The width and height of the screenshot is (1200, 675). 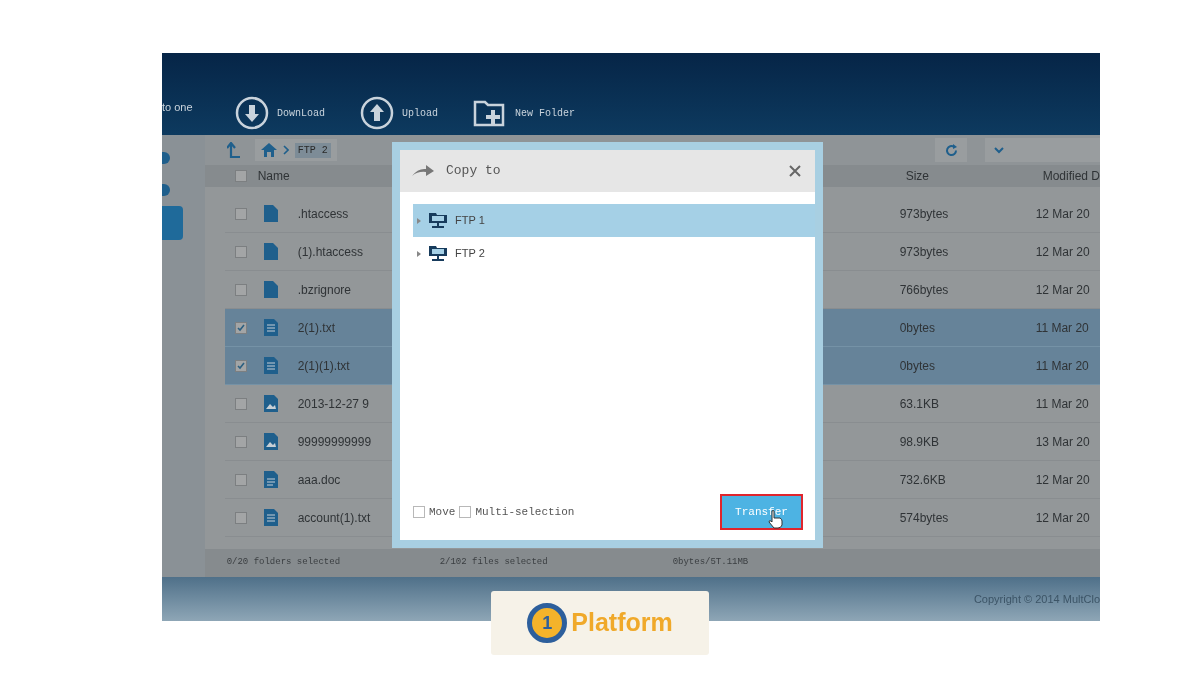 What do you see at coordinates (547, 623) in the screenshot?
I see `logo-mark: 1` at bounding box center [547, 623].